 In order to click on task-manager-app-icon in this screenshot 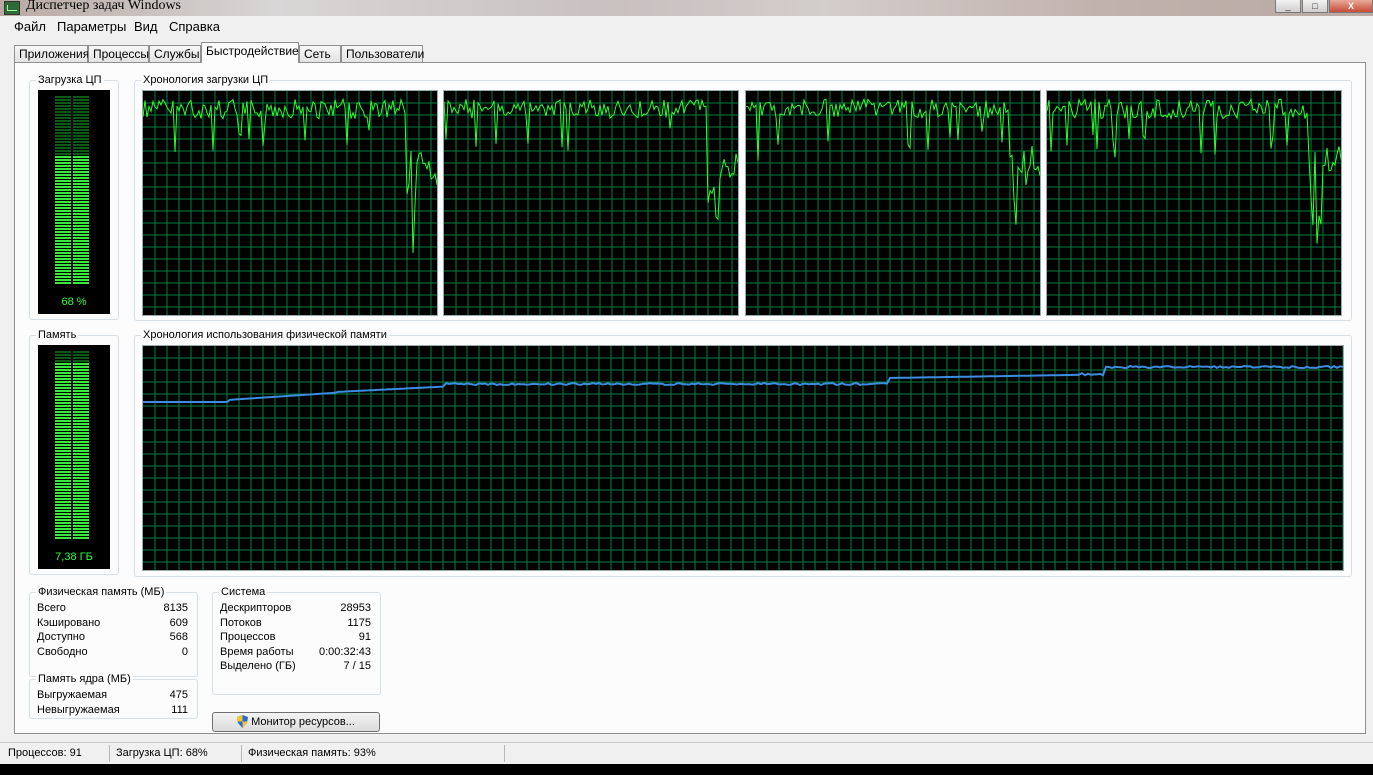, I will do `click(12, 8)`.